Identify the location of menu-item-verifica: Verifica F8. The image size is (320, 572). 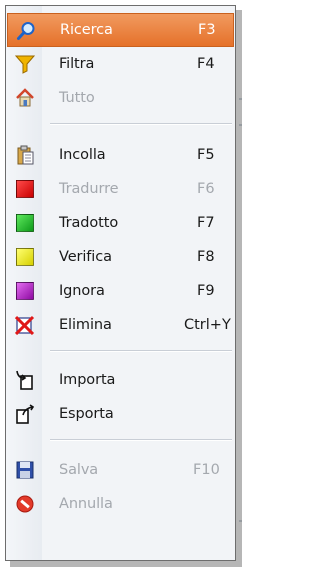
(120, 257).